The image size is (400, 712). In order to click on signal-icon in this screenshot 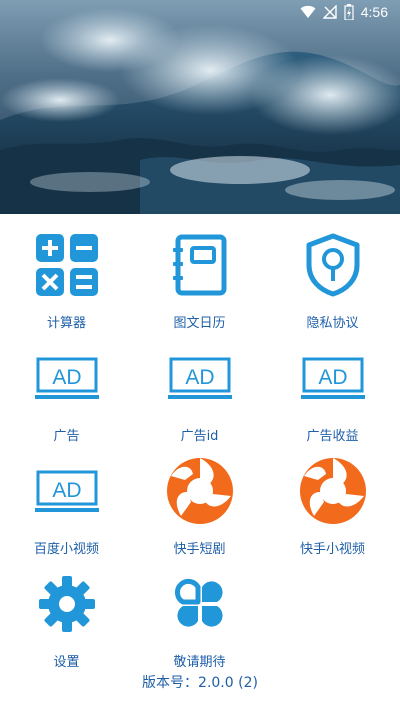, I will do `click(329, 12)`.